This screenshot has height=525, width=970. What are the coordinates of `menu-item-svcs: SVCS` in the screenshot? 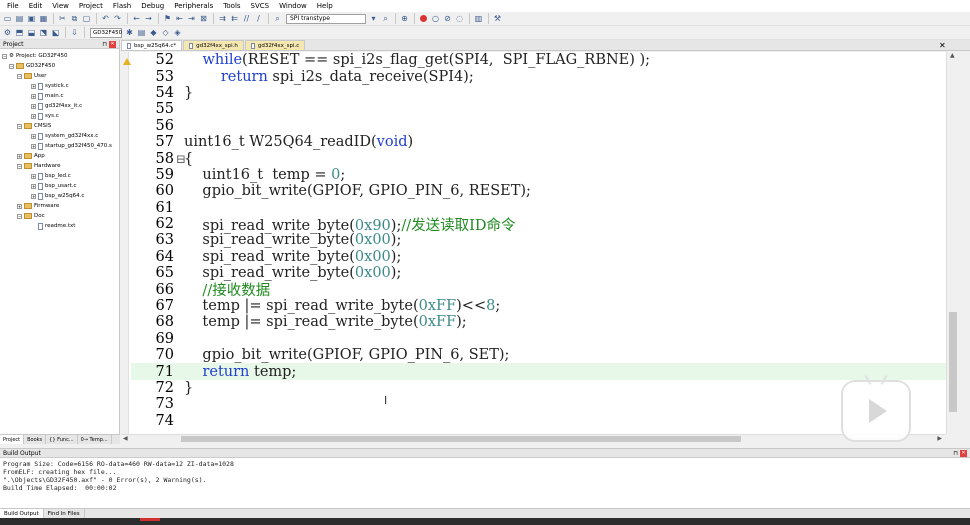 It's located at (260, 6).